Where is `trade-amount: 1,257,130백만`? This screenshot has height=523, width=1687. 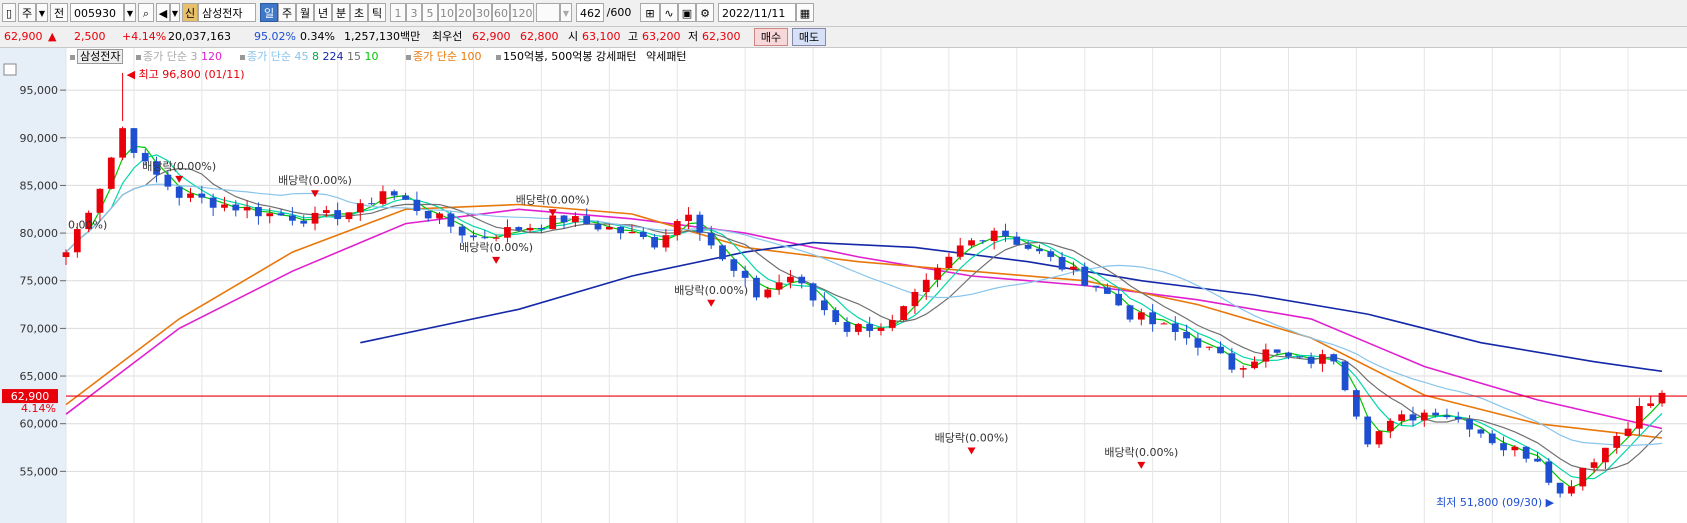 trade-amount: 1,257,130백만 is located at coordinates (382, 36).